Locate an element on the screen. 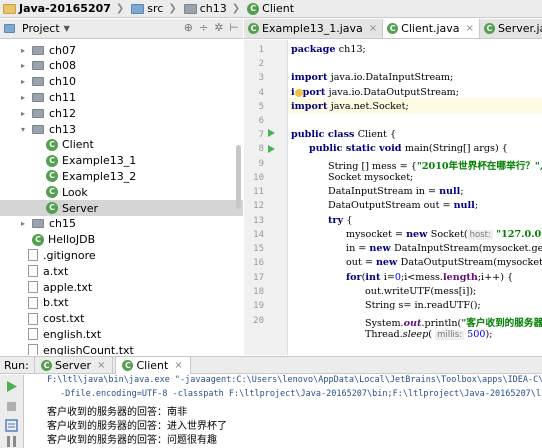 The image size is (542, 448). line-number: 2 is located at coordinates (261, 64).